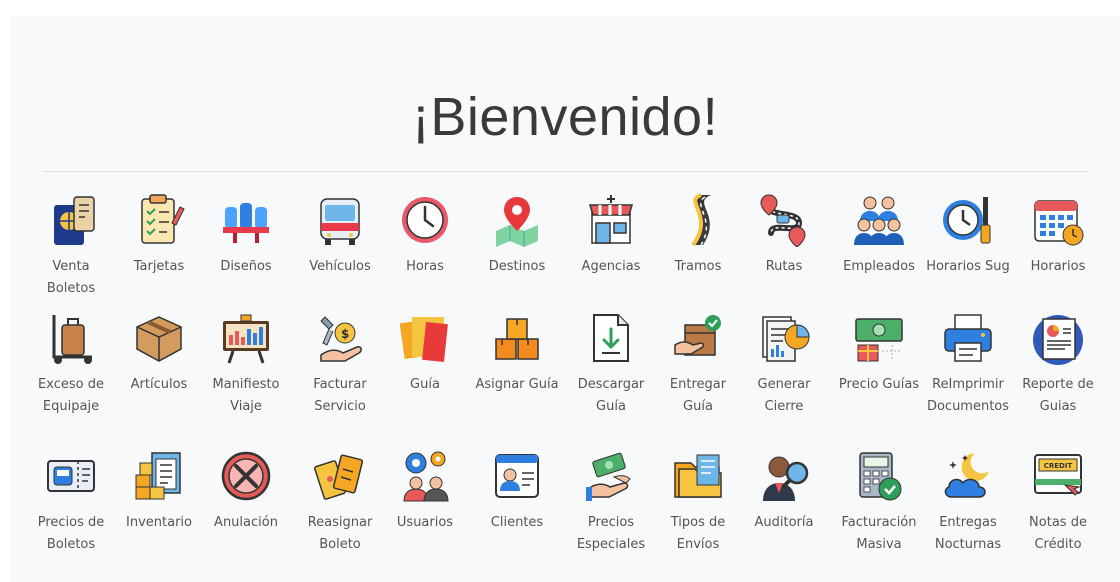 This screenshot has height=582, width=1120. Describe the element at coordinates (159, 522) in the screenshot. I see `module-label: Inventario` at that location.